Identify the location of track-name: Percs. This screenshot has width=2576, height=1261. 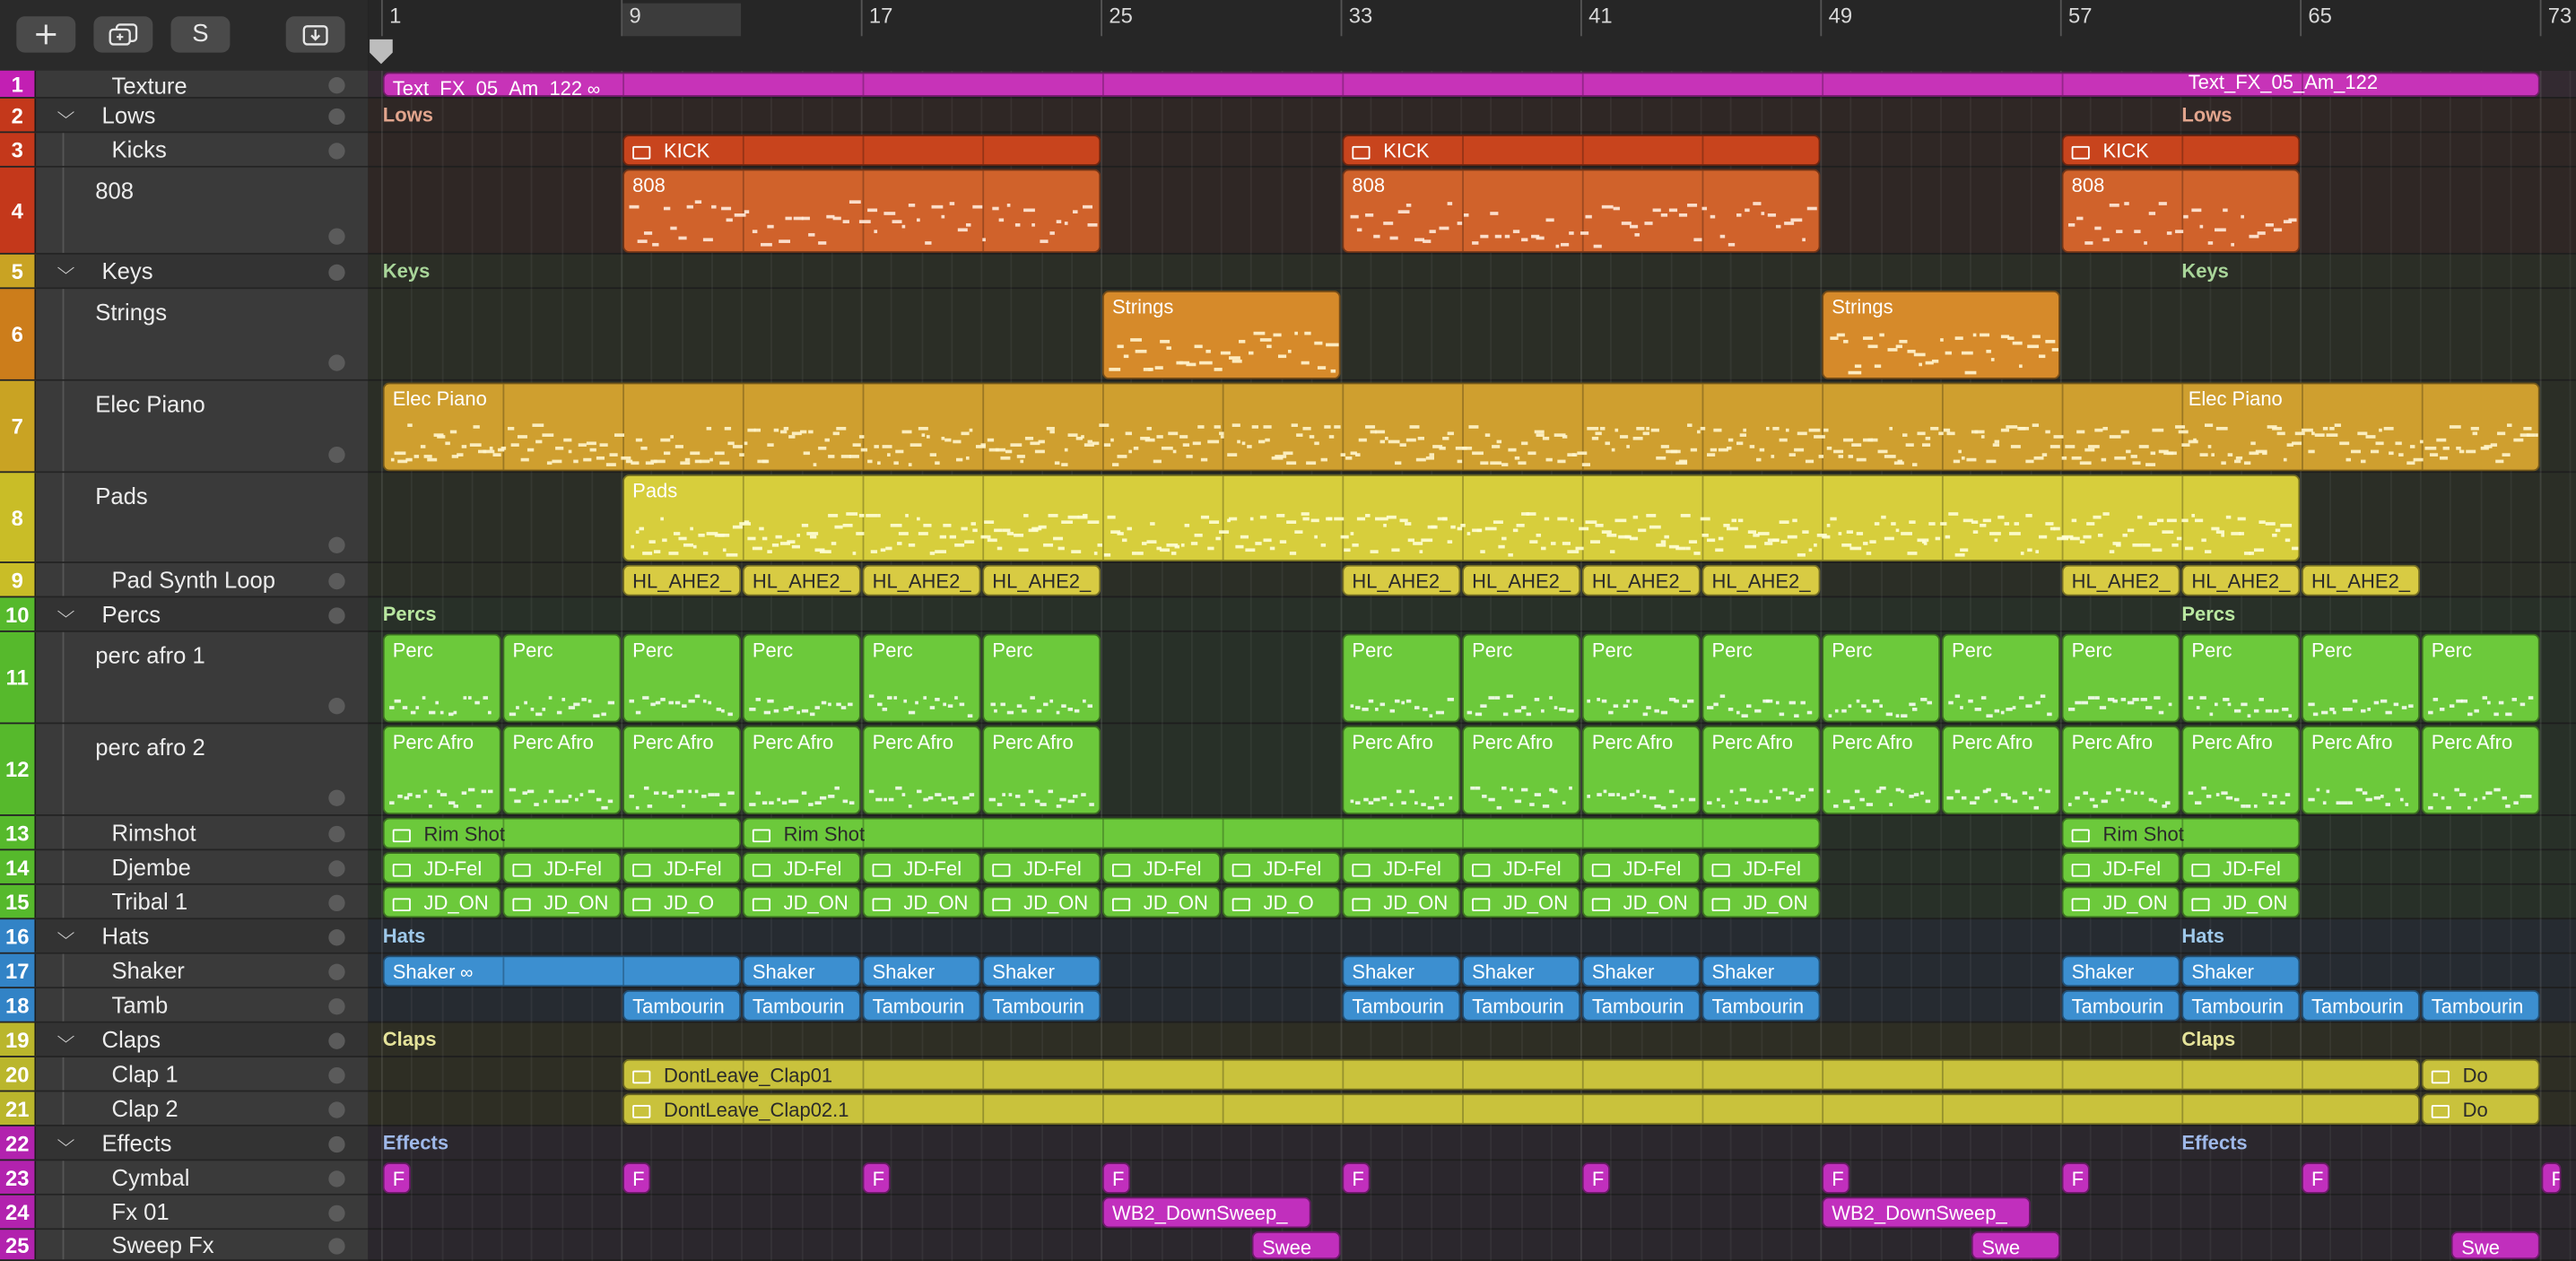
(131, 614).